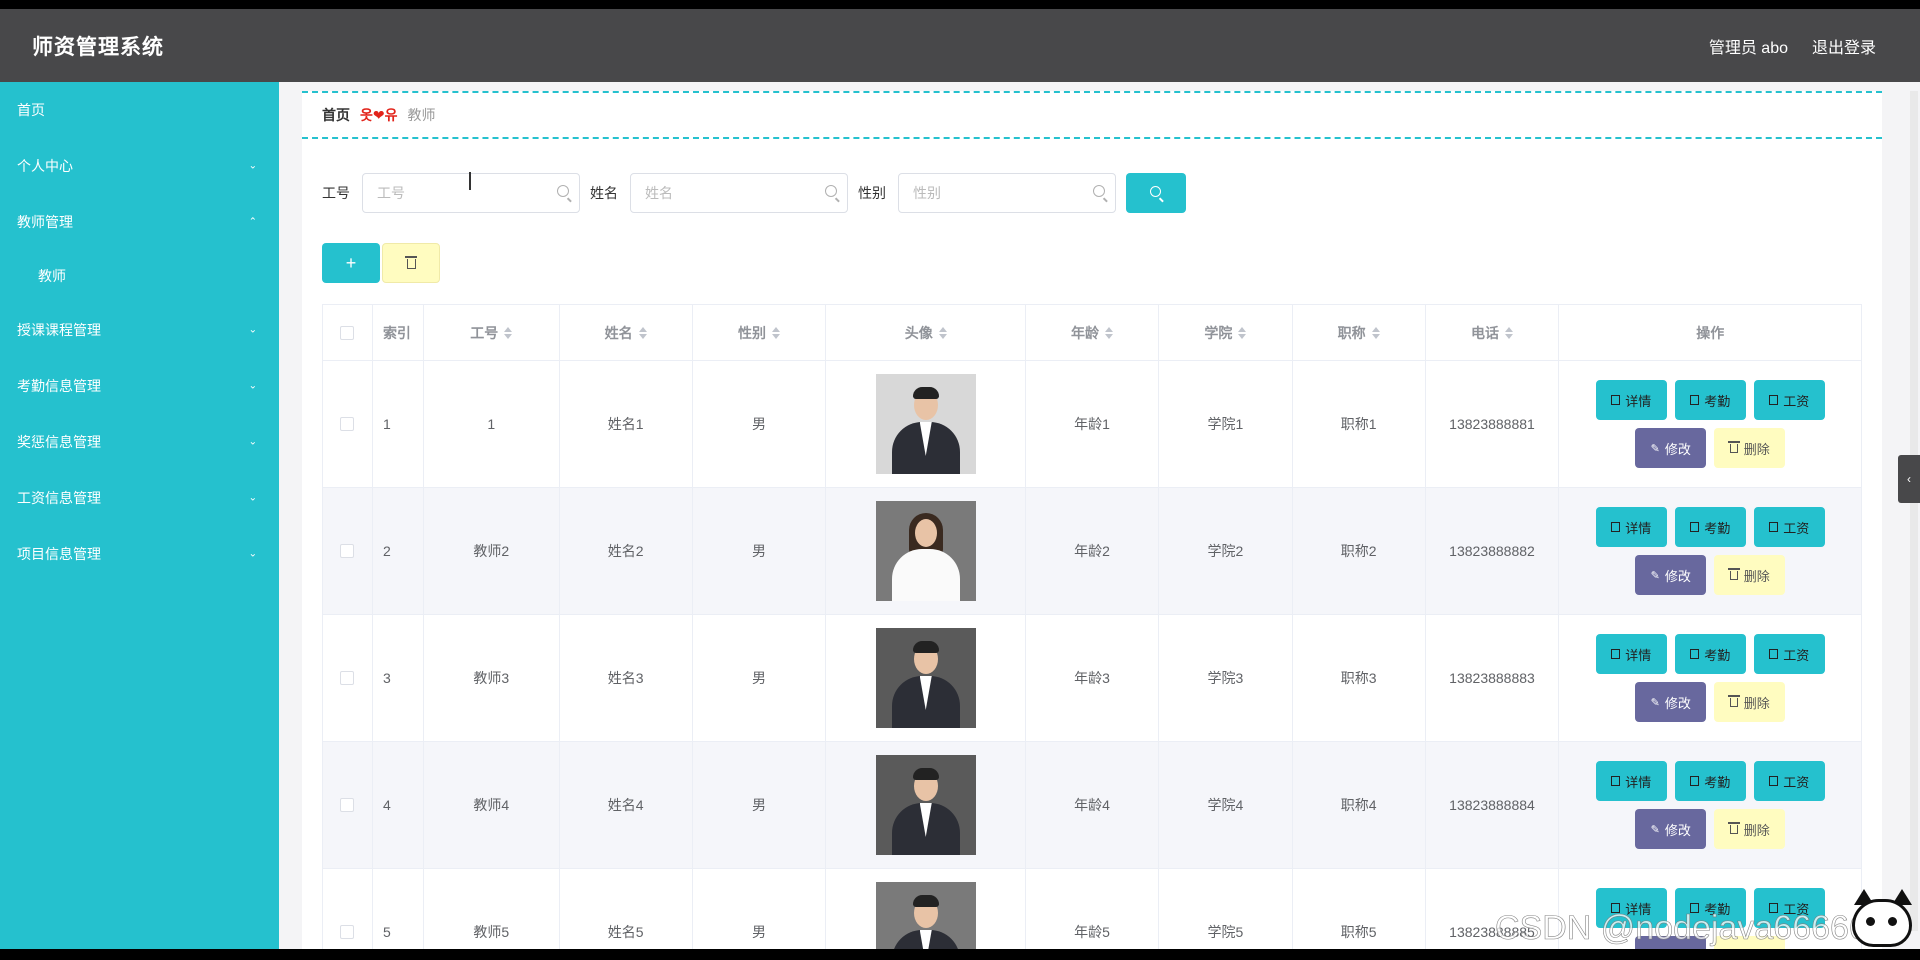 This screenshot has width=1920, height=960. I want to click on sidebar-item-home: 首页, so click(139, 110).